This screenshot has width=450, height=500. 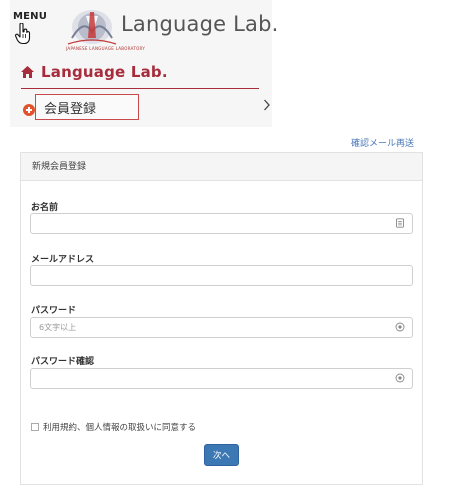 I want to click on terms-agree-row: 利用規約、個人情報の取扱いに同意する, so click(x=113, y=427).